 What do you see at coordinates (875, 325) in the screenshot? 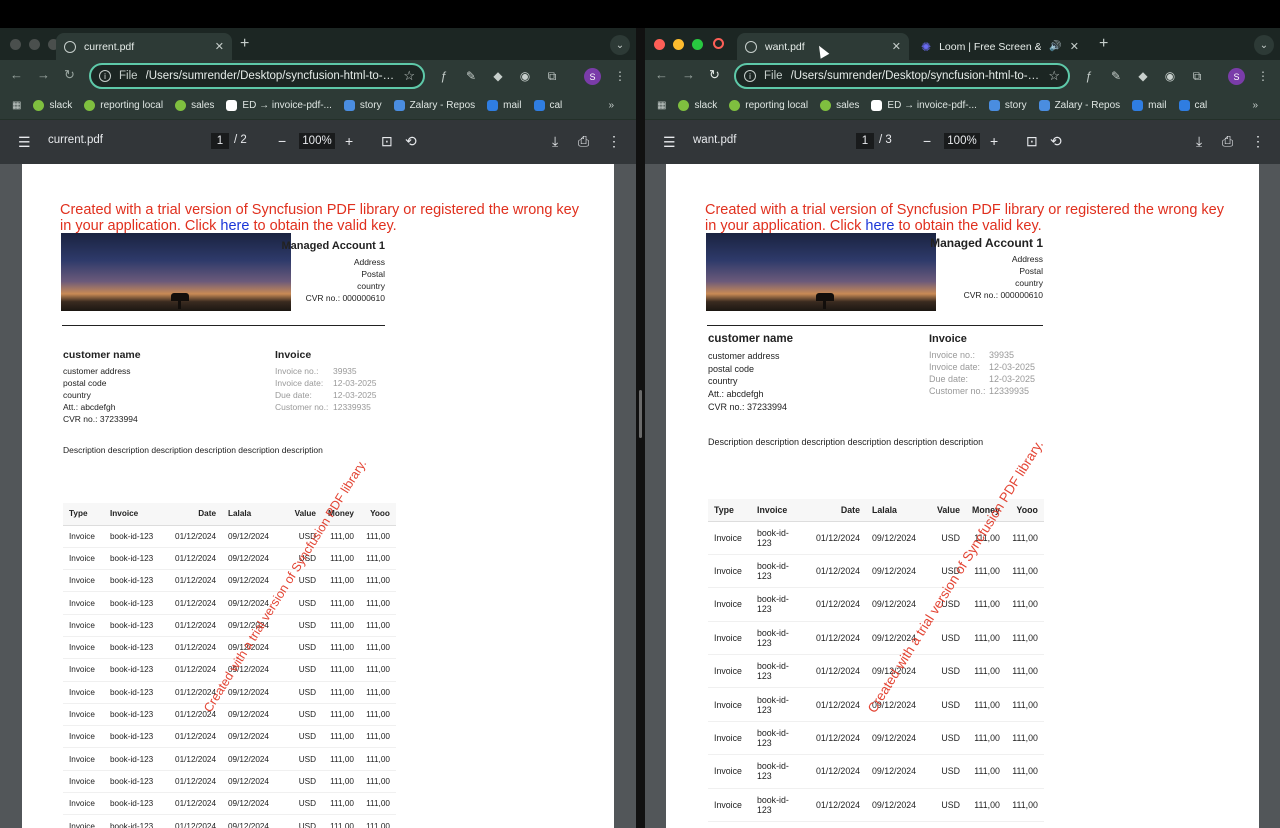
I see `divider-line` at bounding box center [875, 325].